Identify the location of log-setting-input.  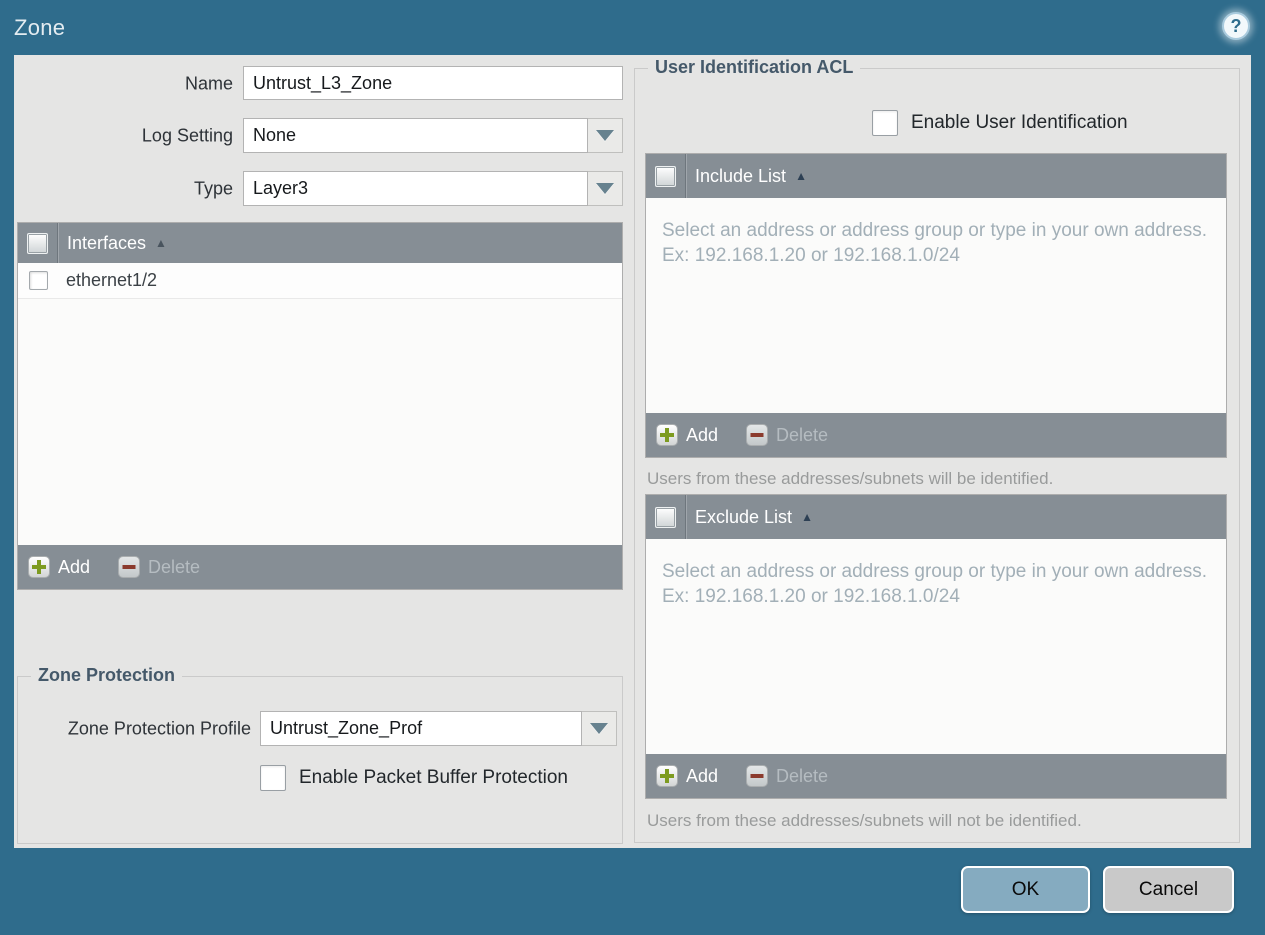
(415, 135).